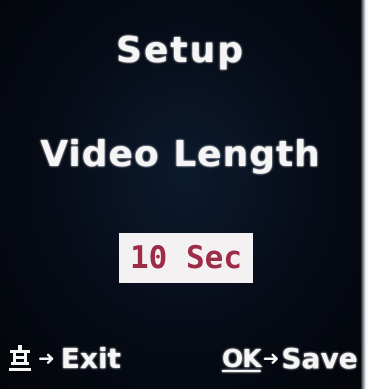 Image resolution: width=369 pixels, height=389 pixels. I want to click on save-arrow-icon: ➜, so click(271, 358).